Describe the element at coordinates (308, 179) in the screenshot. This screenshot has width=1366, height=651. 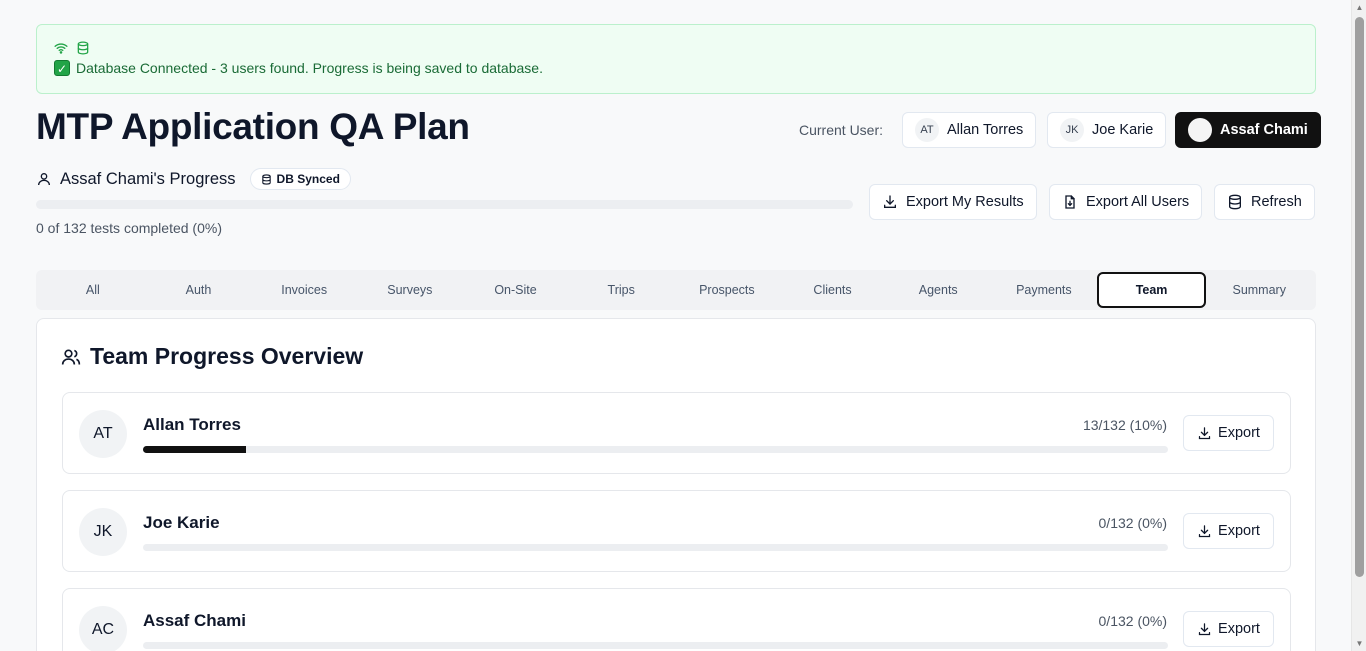
I see `badge-label: DB Synced` at that location.